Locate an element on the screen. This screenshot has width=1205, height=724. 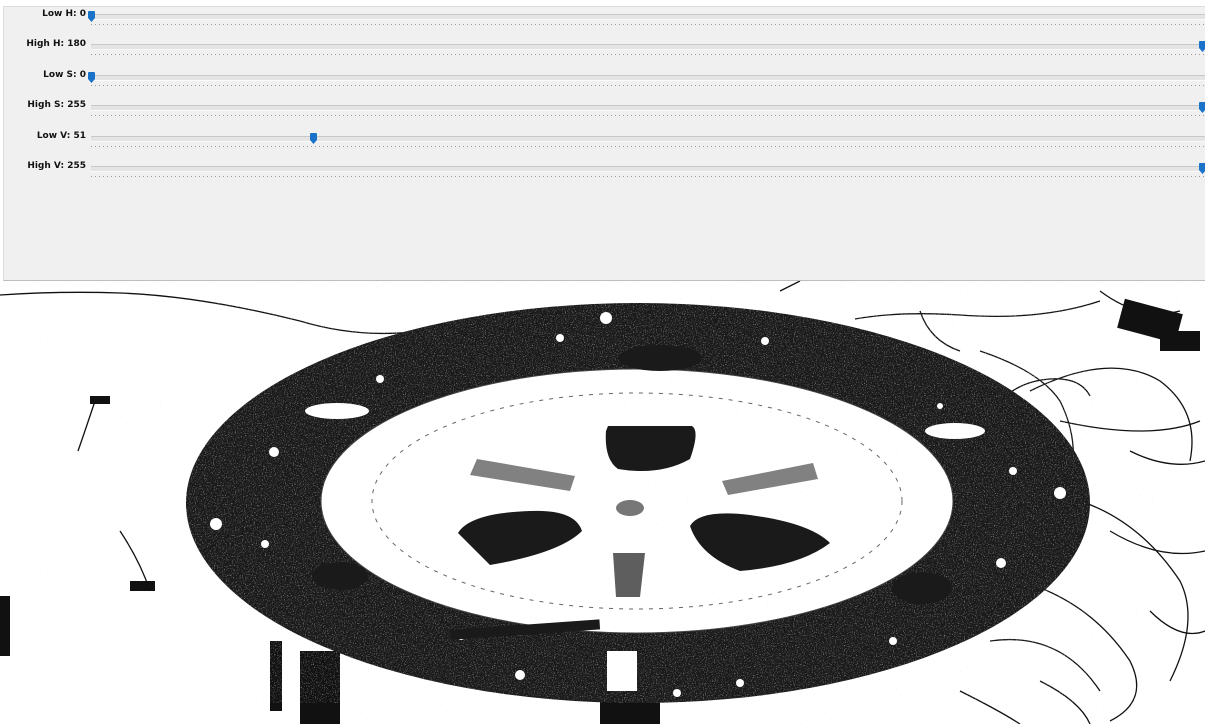
trackbar-low-h: Low H: 0 is located at coordinates (604, 21).